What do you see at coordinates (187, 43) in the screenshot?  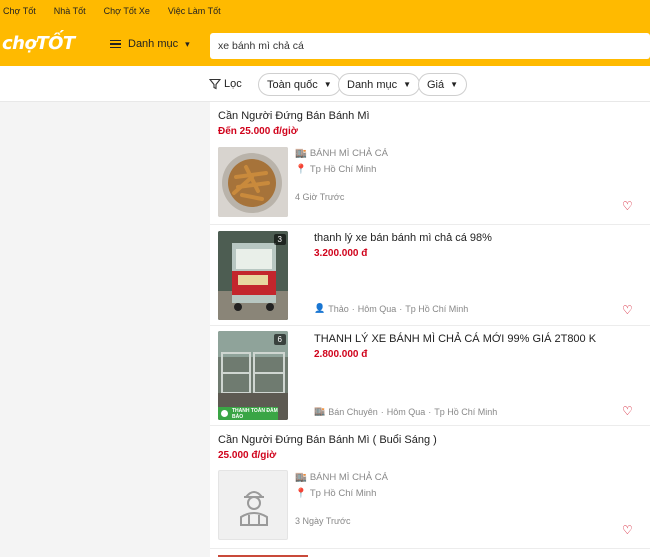 I see `chevron-down-icon: ▾` at bounding box center [187, 43].